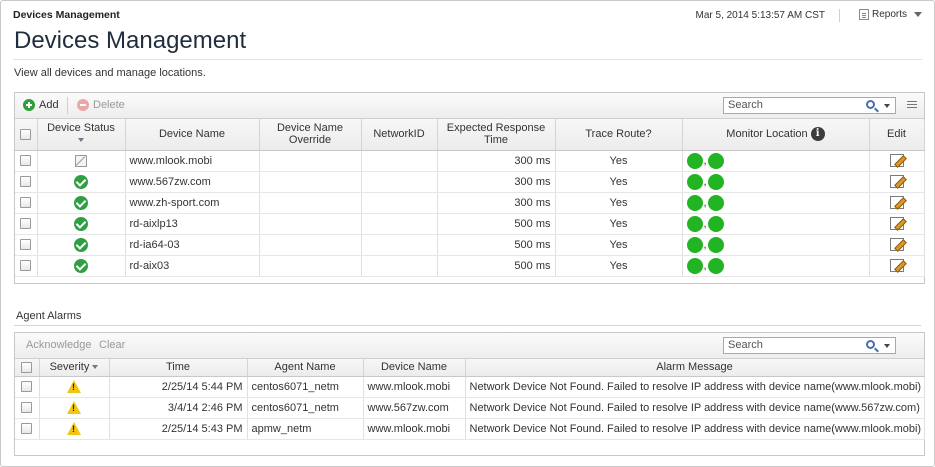 The image size is (935, 467). What do you see at coordinates (470, 161) in the screenshot?
I see `table-row: www.mlook.mobi 300 ms Yes ,` at bounding box center [470, 161].